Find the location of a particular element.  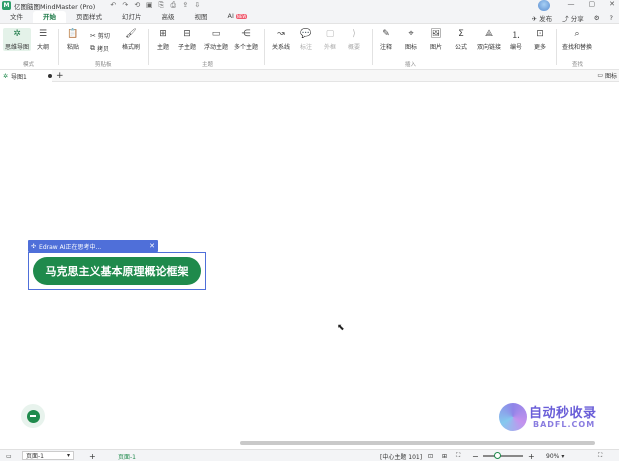

callout-button: 💬 标注 is located at coordinates (306, 39).